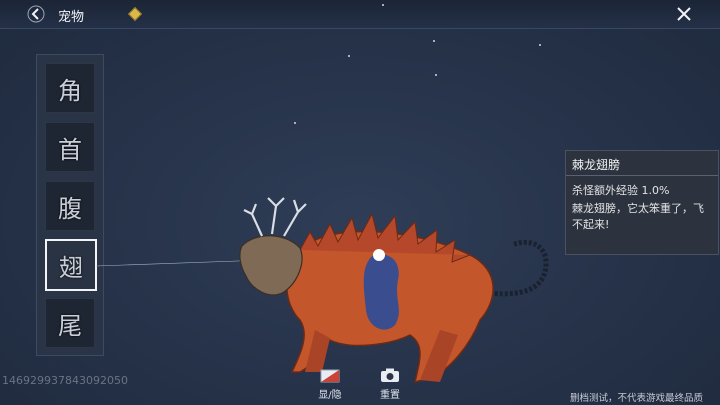 Image resolution: width=720 pixels, height=405 pixels. Describe the element at coordinates (330, 395) in the screenshot. I see `toggle-visibility-label: 显/隐` at that location.